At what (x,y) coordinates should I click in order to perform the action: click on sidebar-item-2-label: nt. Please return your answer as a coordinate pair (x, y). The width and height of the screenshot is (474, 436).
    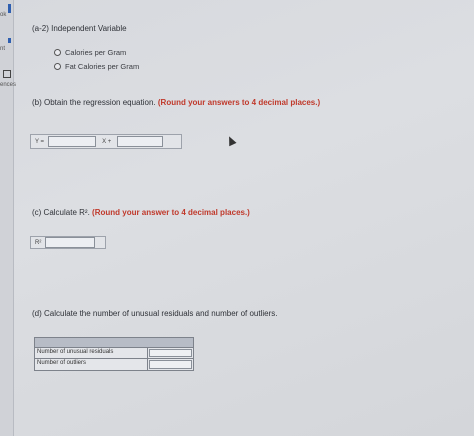
    Looking at the image, I should click on (2, 49).